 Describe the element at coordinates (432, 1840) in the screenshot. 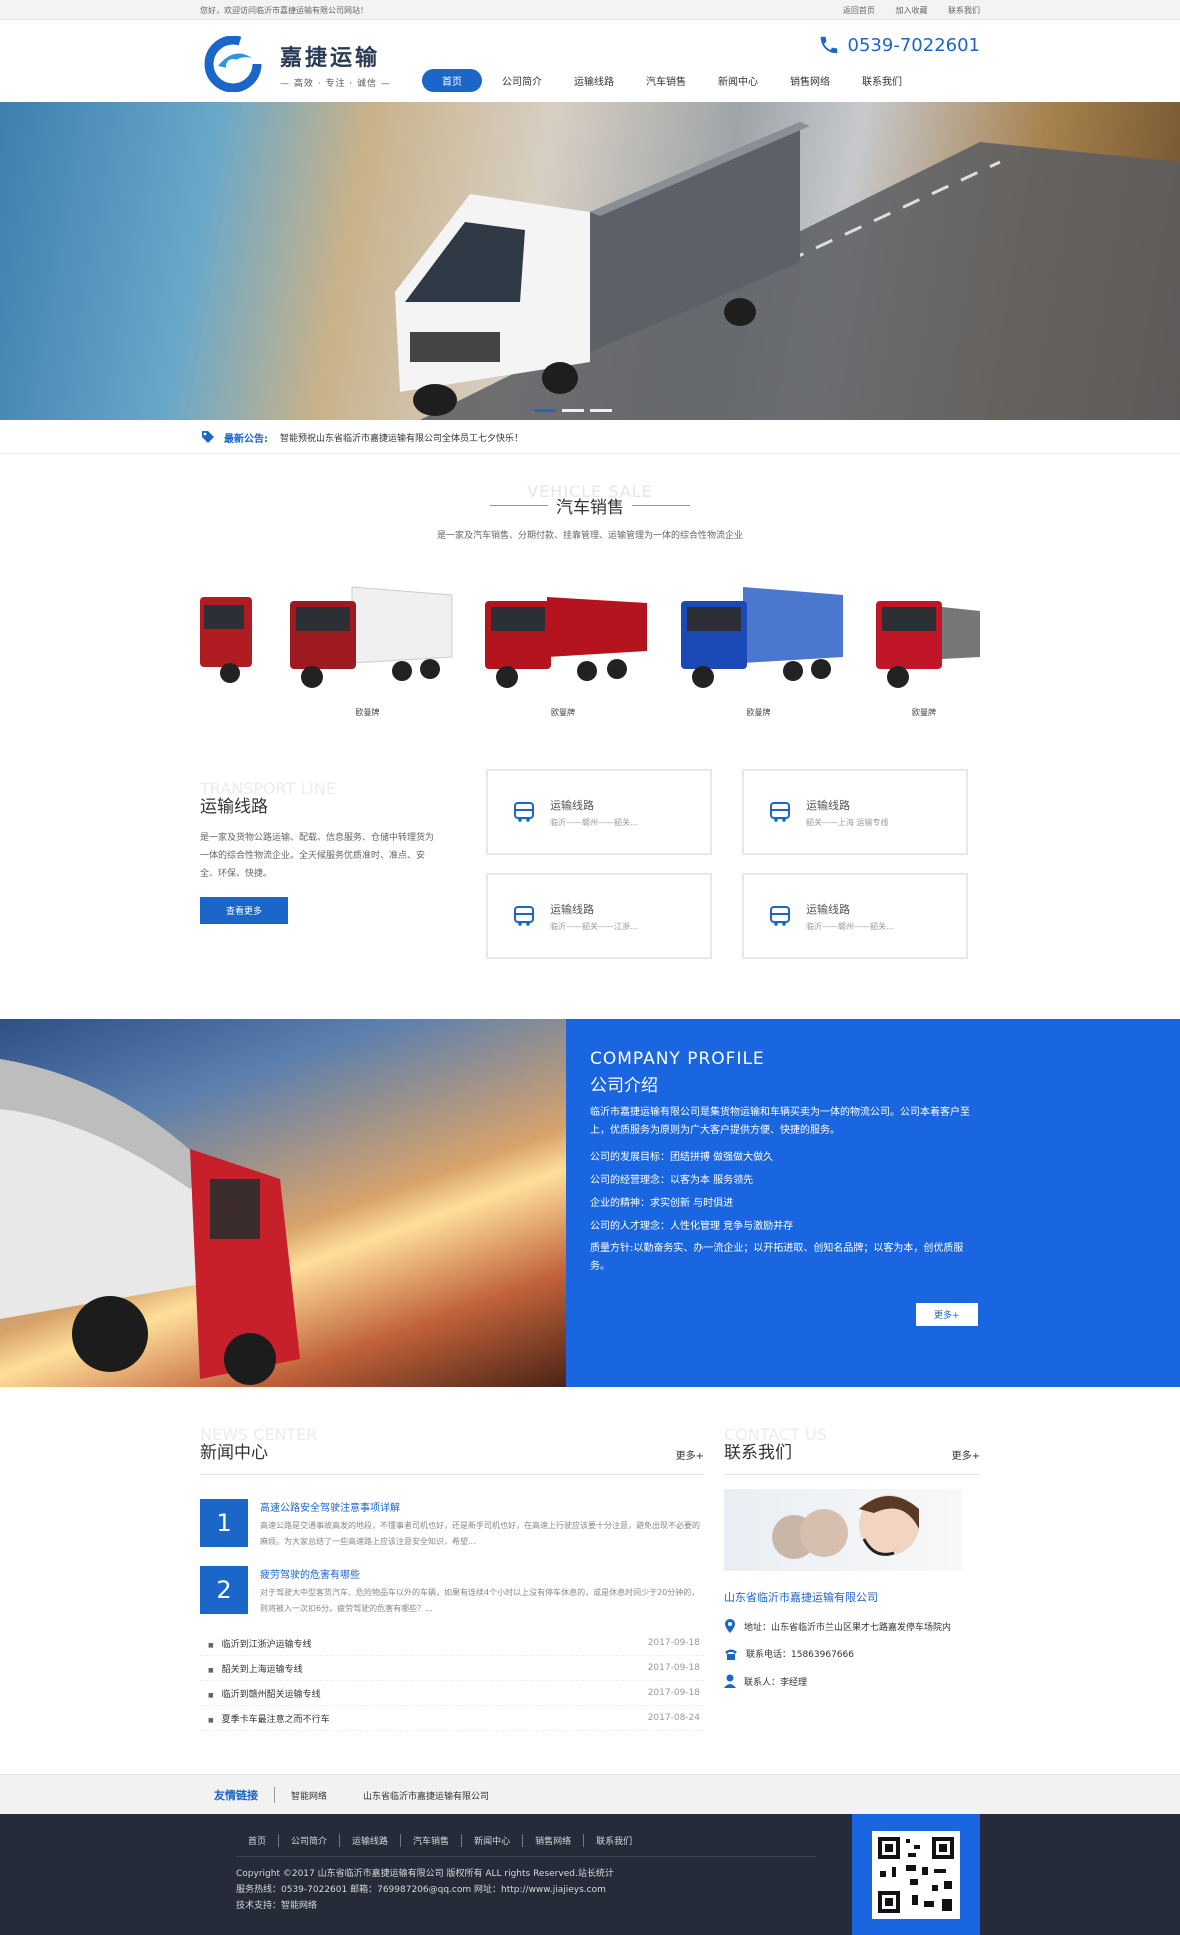

I see `footer-nav-item: 汽车销售` at that location.